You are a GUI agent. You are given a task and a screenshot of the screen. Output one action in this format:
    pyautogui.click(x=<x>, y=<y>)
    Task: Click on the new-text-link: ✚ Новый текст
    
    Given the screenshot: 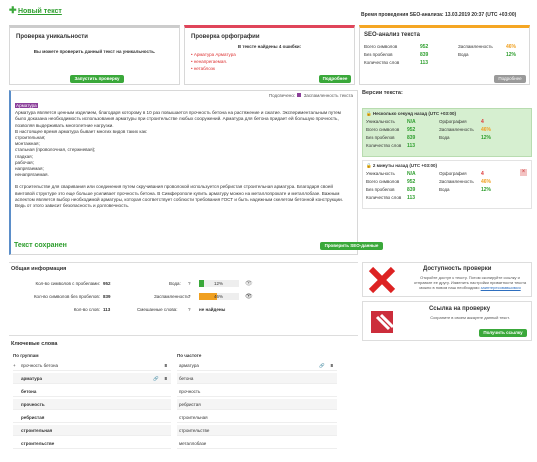 What is the action you would take?
    pyautogui.click(x=35, y=10)
    